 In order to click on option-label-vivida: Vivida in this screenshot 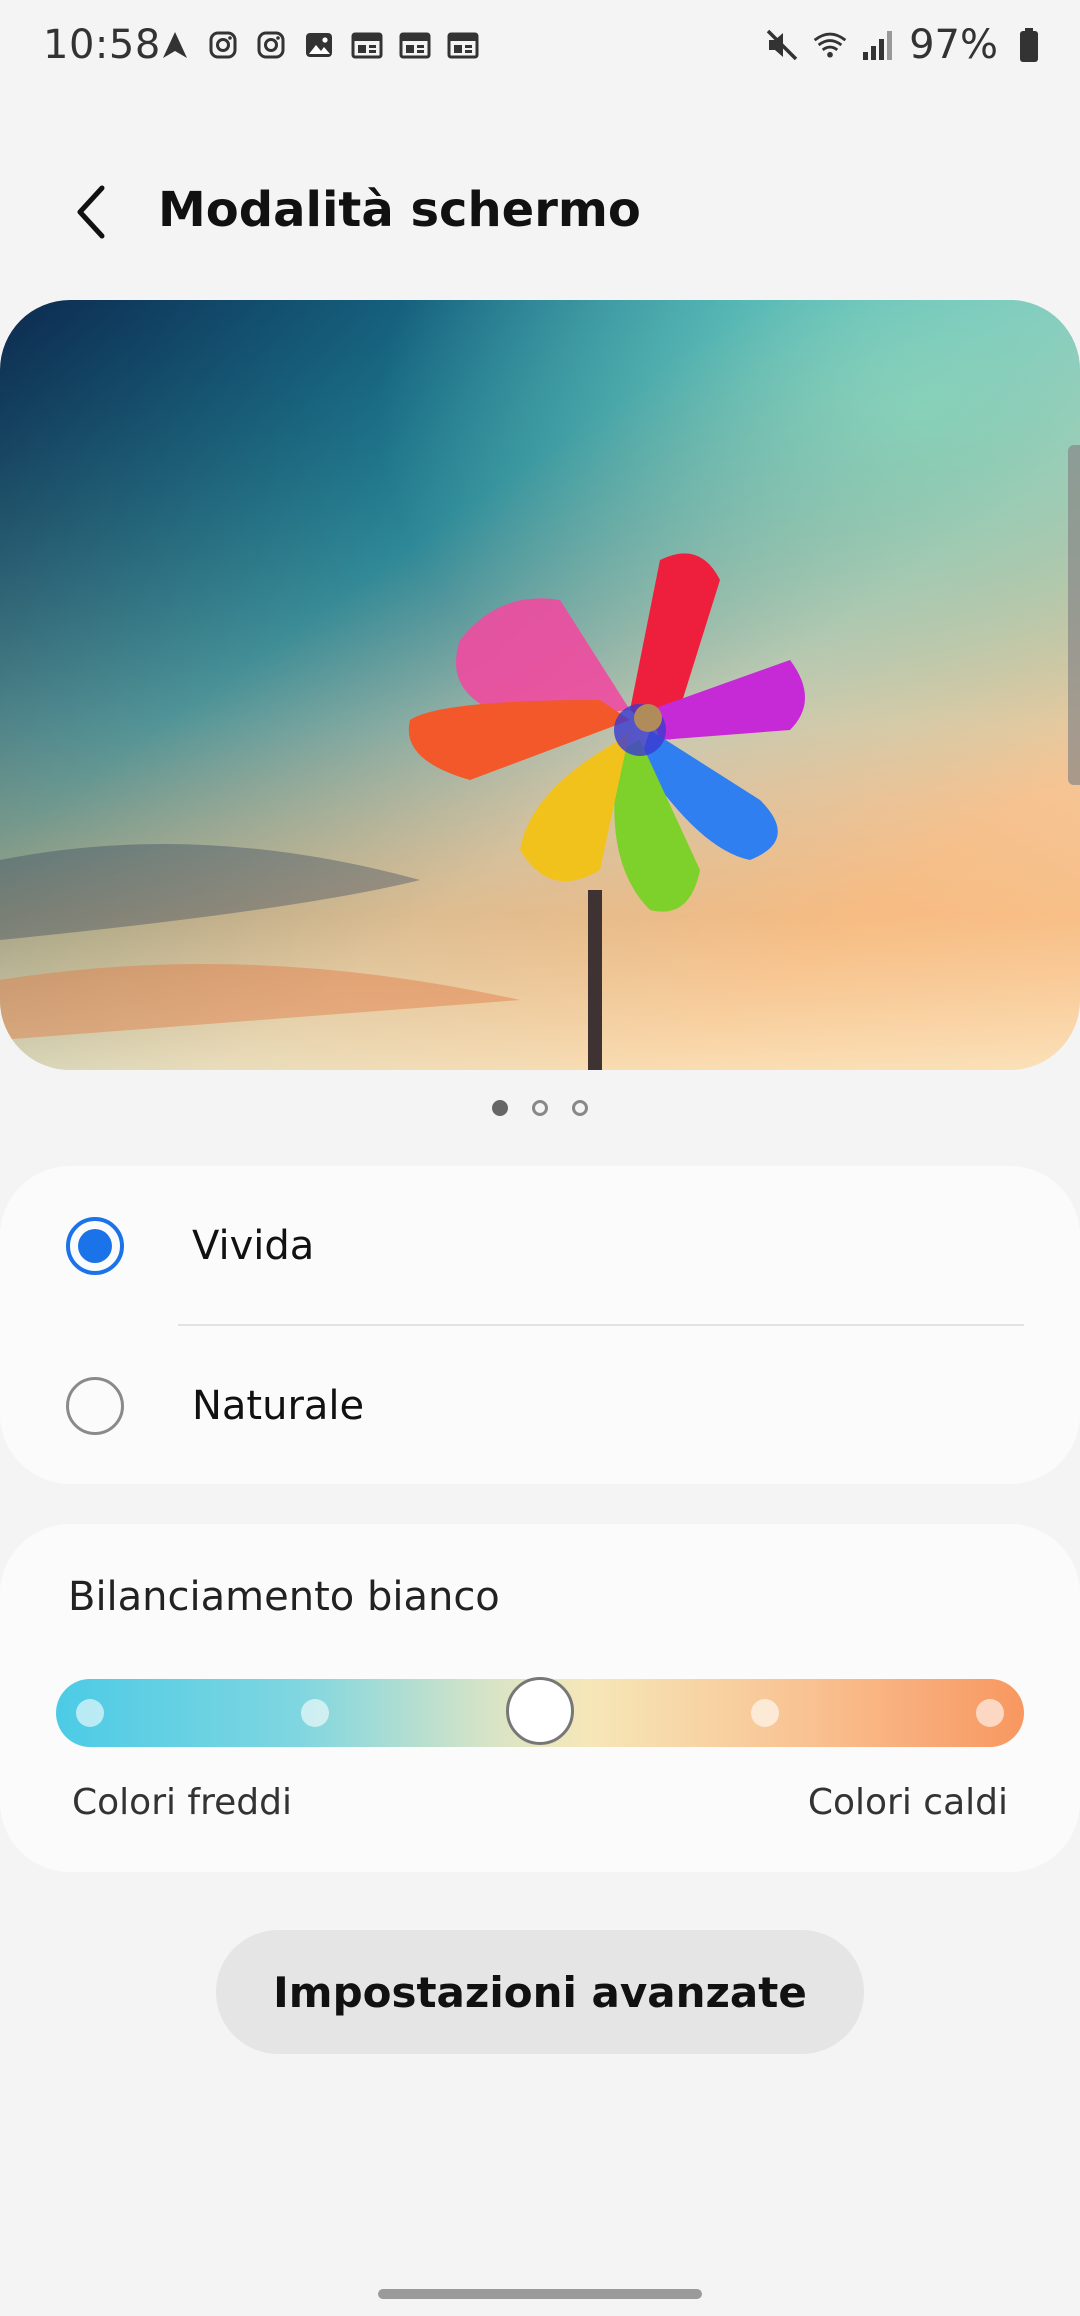, I will do `click(253, 1246)`.